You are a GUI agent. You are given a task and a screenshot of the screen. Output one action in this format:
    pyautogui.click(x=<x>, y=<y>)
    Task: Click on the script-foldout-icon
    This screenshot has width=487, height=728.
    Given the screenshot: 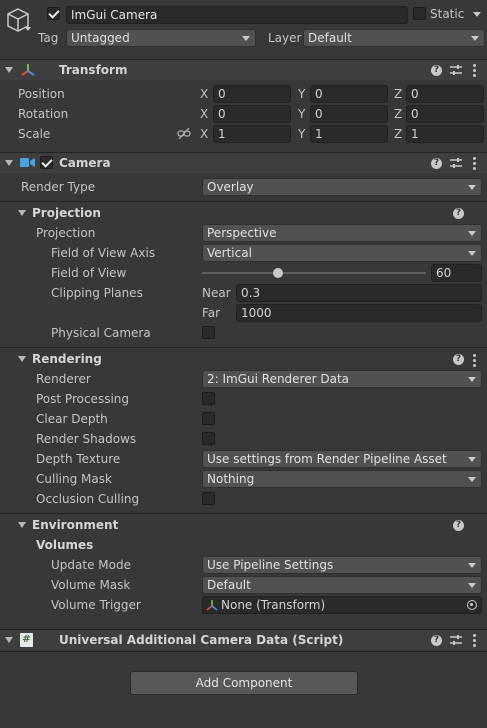 What is the action you would take?
    pyautogui.click(x=9, y=640)
    